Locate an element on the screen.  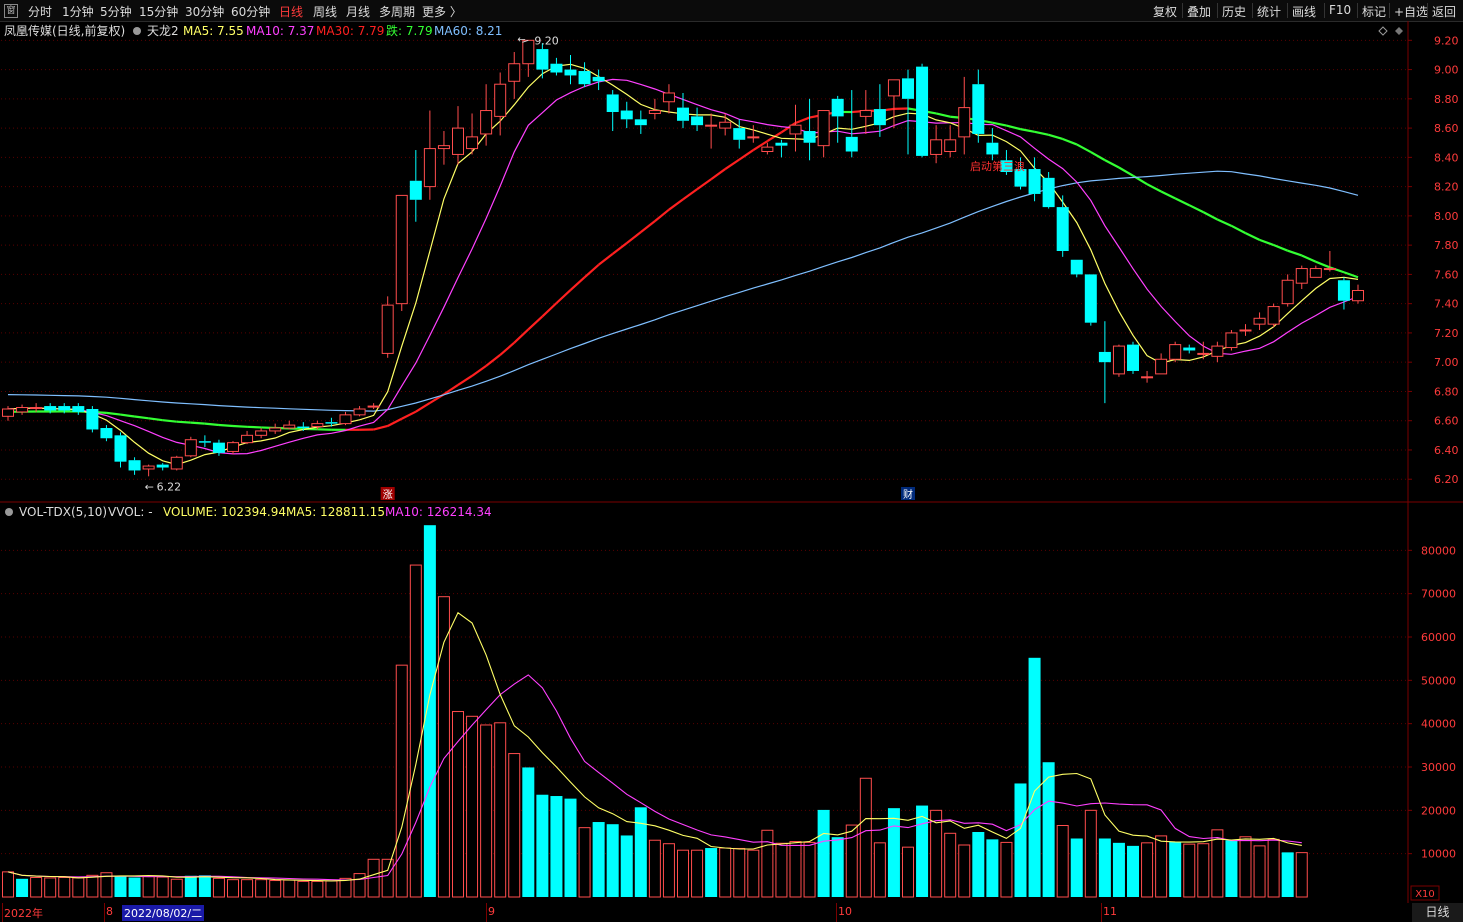
period-indicator: 日线 is located at coordinates (1437, 912).